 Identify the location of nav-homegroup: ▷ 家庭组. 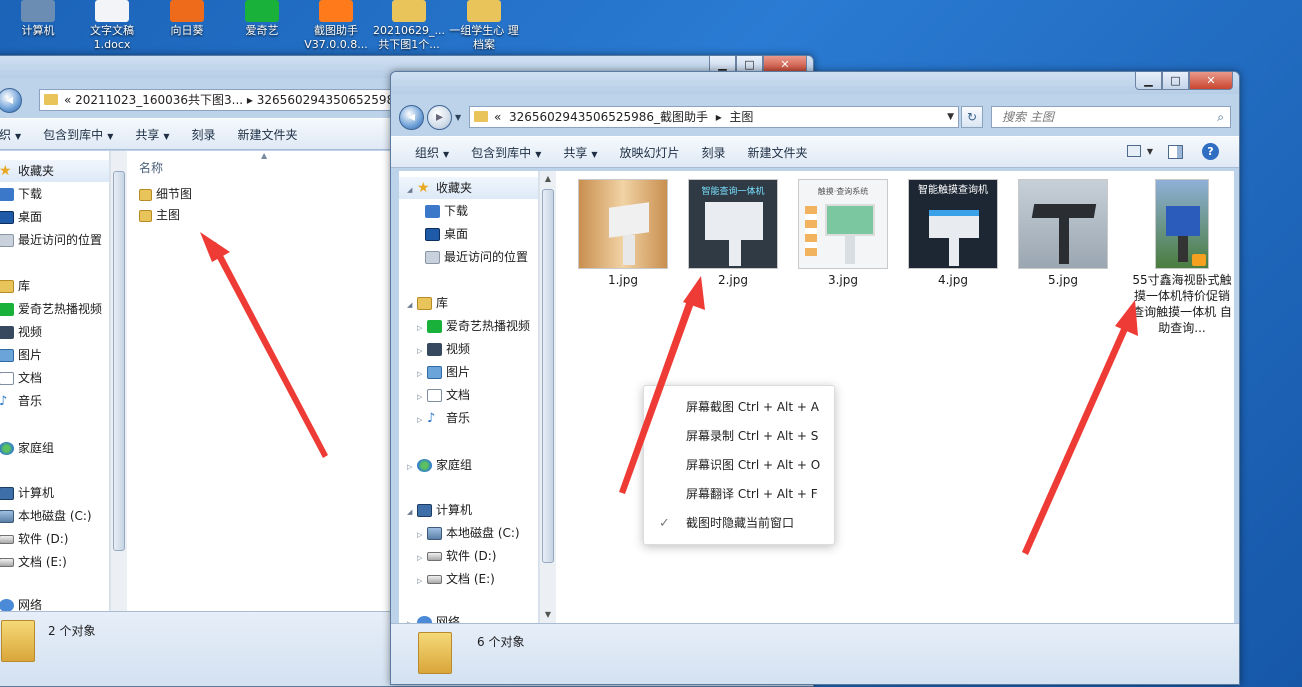
(439, 465).